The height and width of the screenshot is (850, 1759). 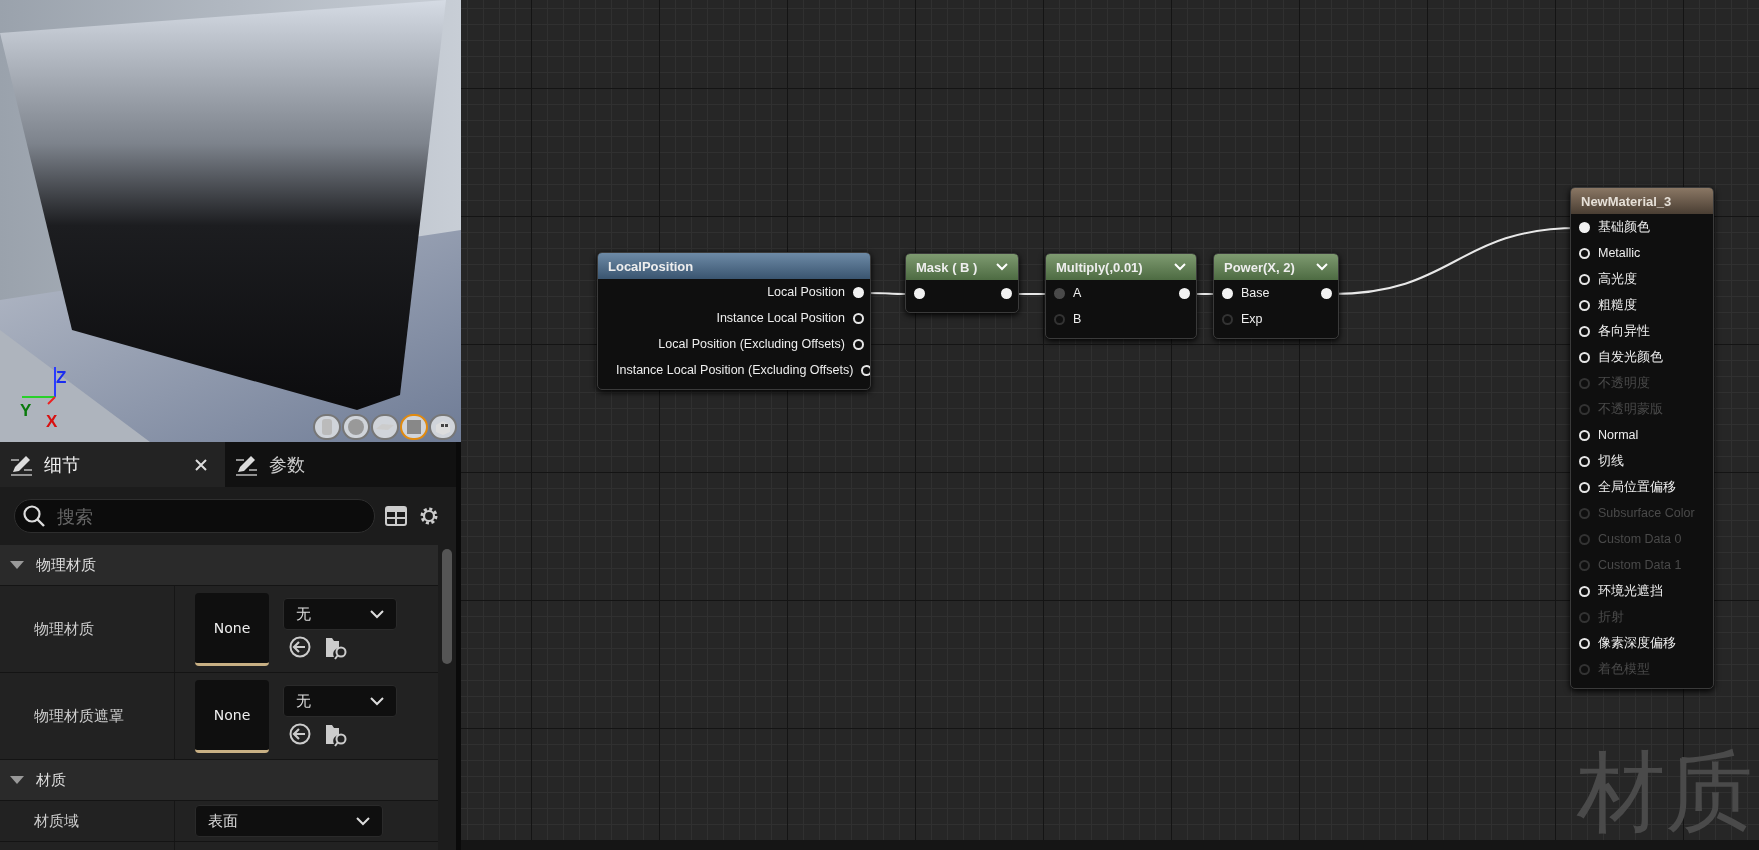 I want to click on pin-label: Base, so click(x=1255, y=293).